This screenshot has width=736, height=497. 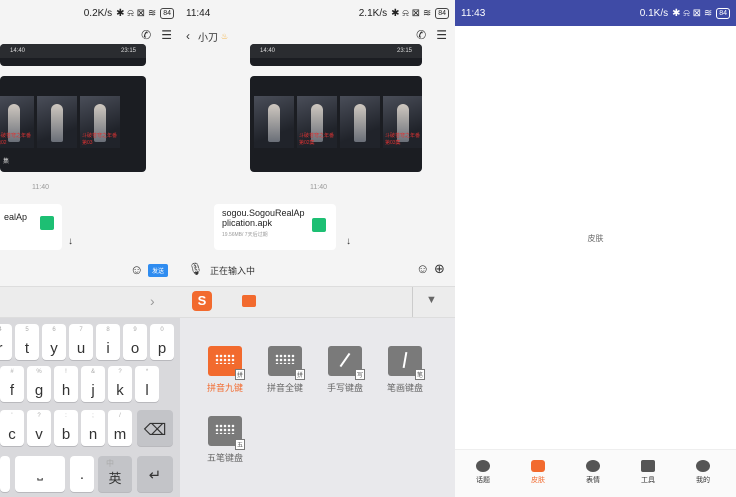 What do you see at coordinates (226, 433) in the screenshot?
I see `wubi-icon: 五` at bounding box center [226, 433].